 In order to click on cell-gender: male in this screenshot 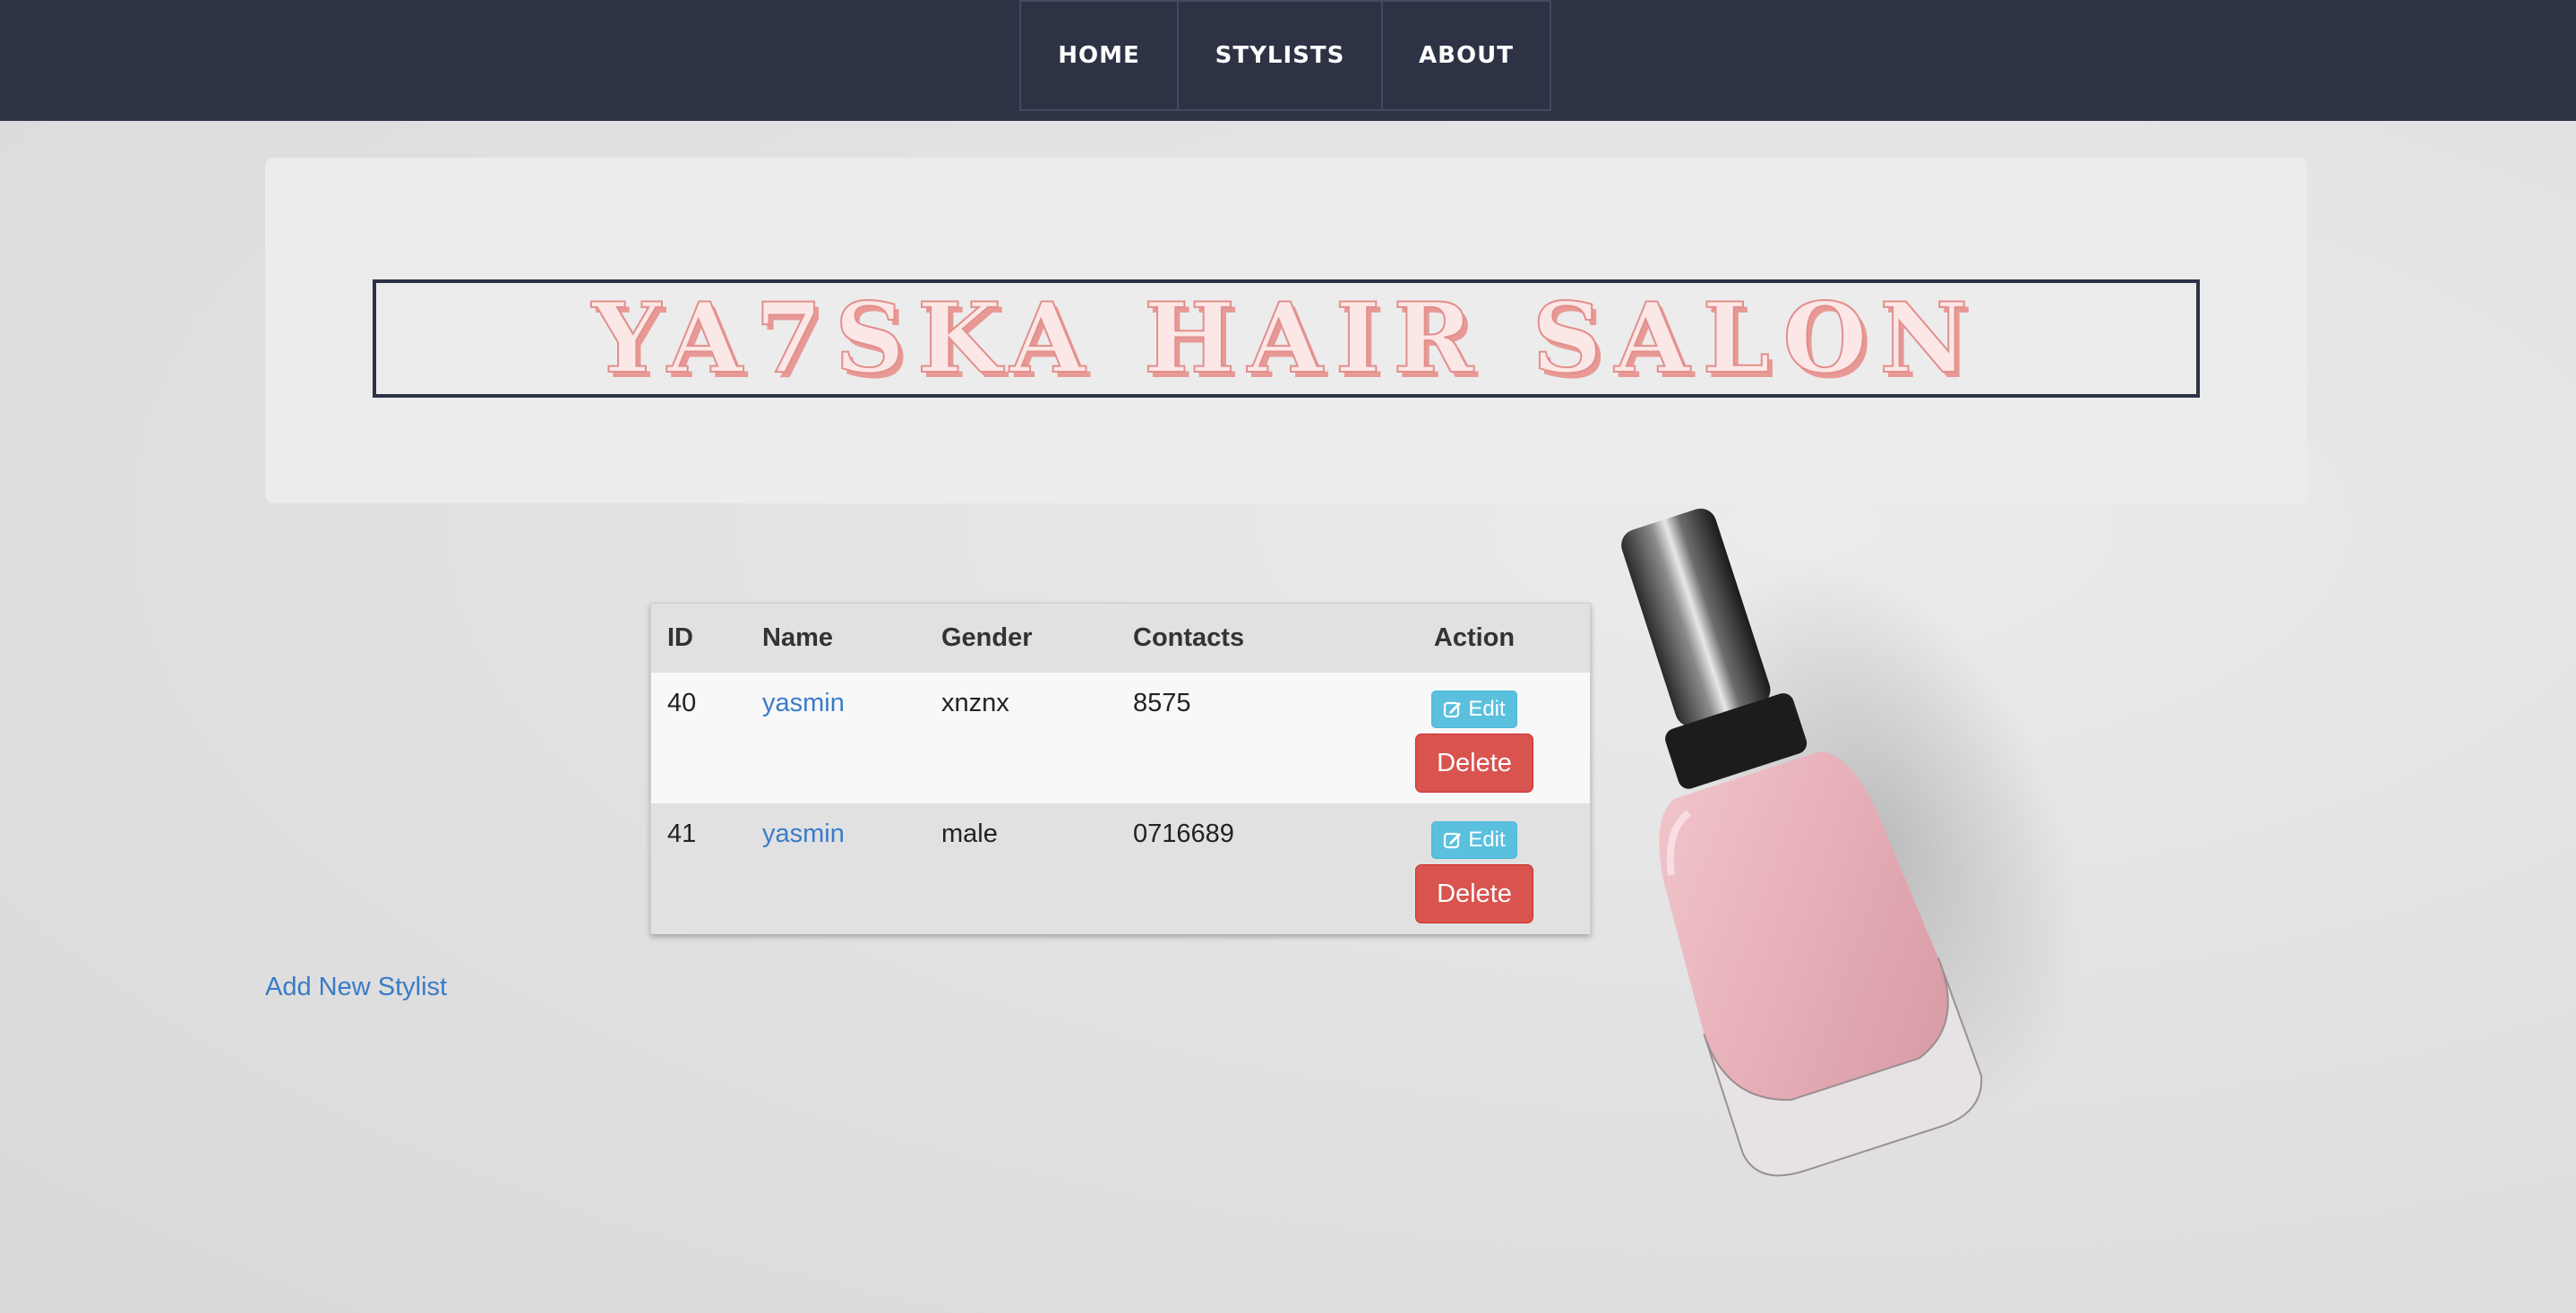, I will do `click(1021, 868)`.